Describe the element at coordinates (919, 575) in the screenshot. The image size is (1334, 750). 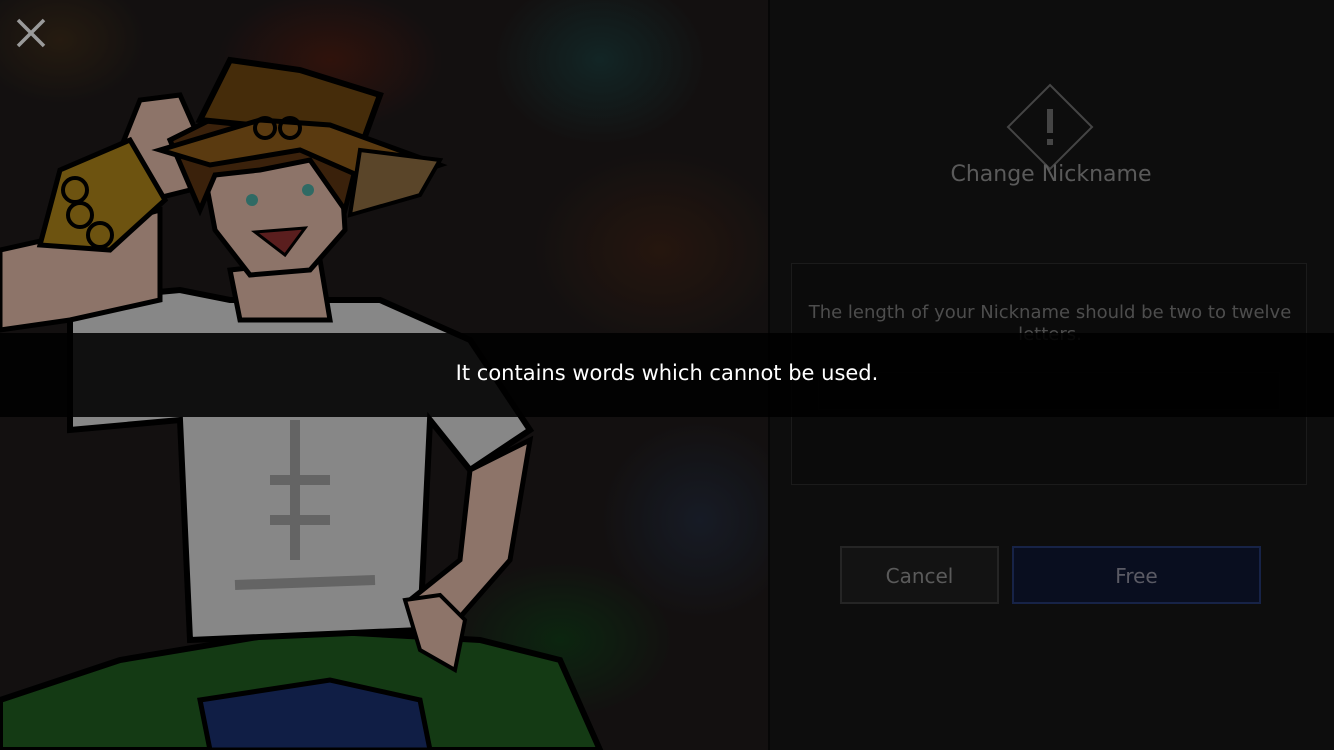
I see `cancel-button: Cancel` at that location.